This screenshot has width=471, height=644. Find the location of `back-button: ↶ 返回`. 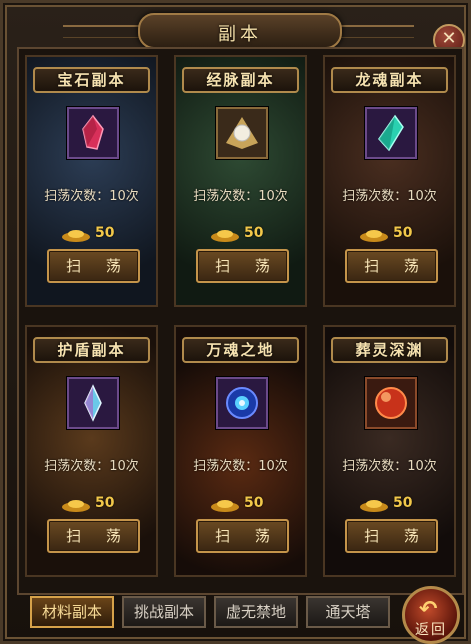

back-button: ↶ 返回 is located at coordinates (431, 615).